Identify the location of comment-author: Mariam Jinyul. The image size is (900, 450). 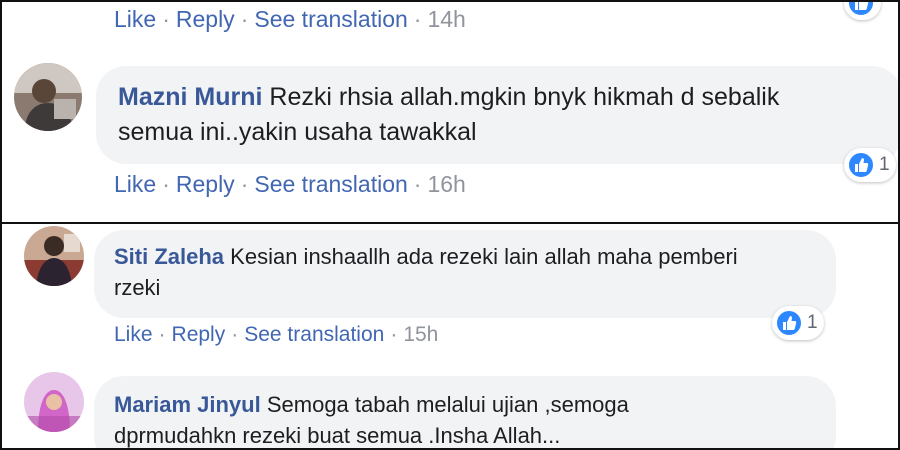
(187, 404).